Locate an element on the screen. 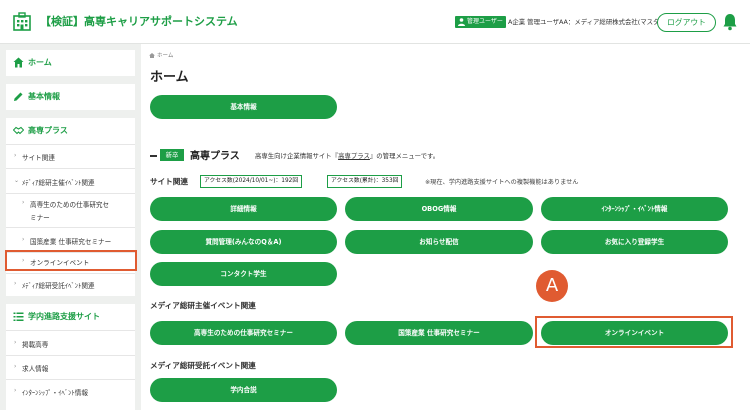  person-icon is located at coordinates (461, 22).